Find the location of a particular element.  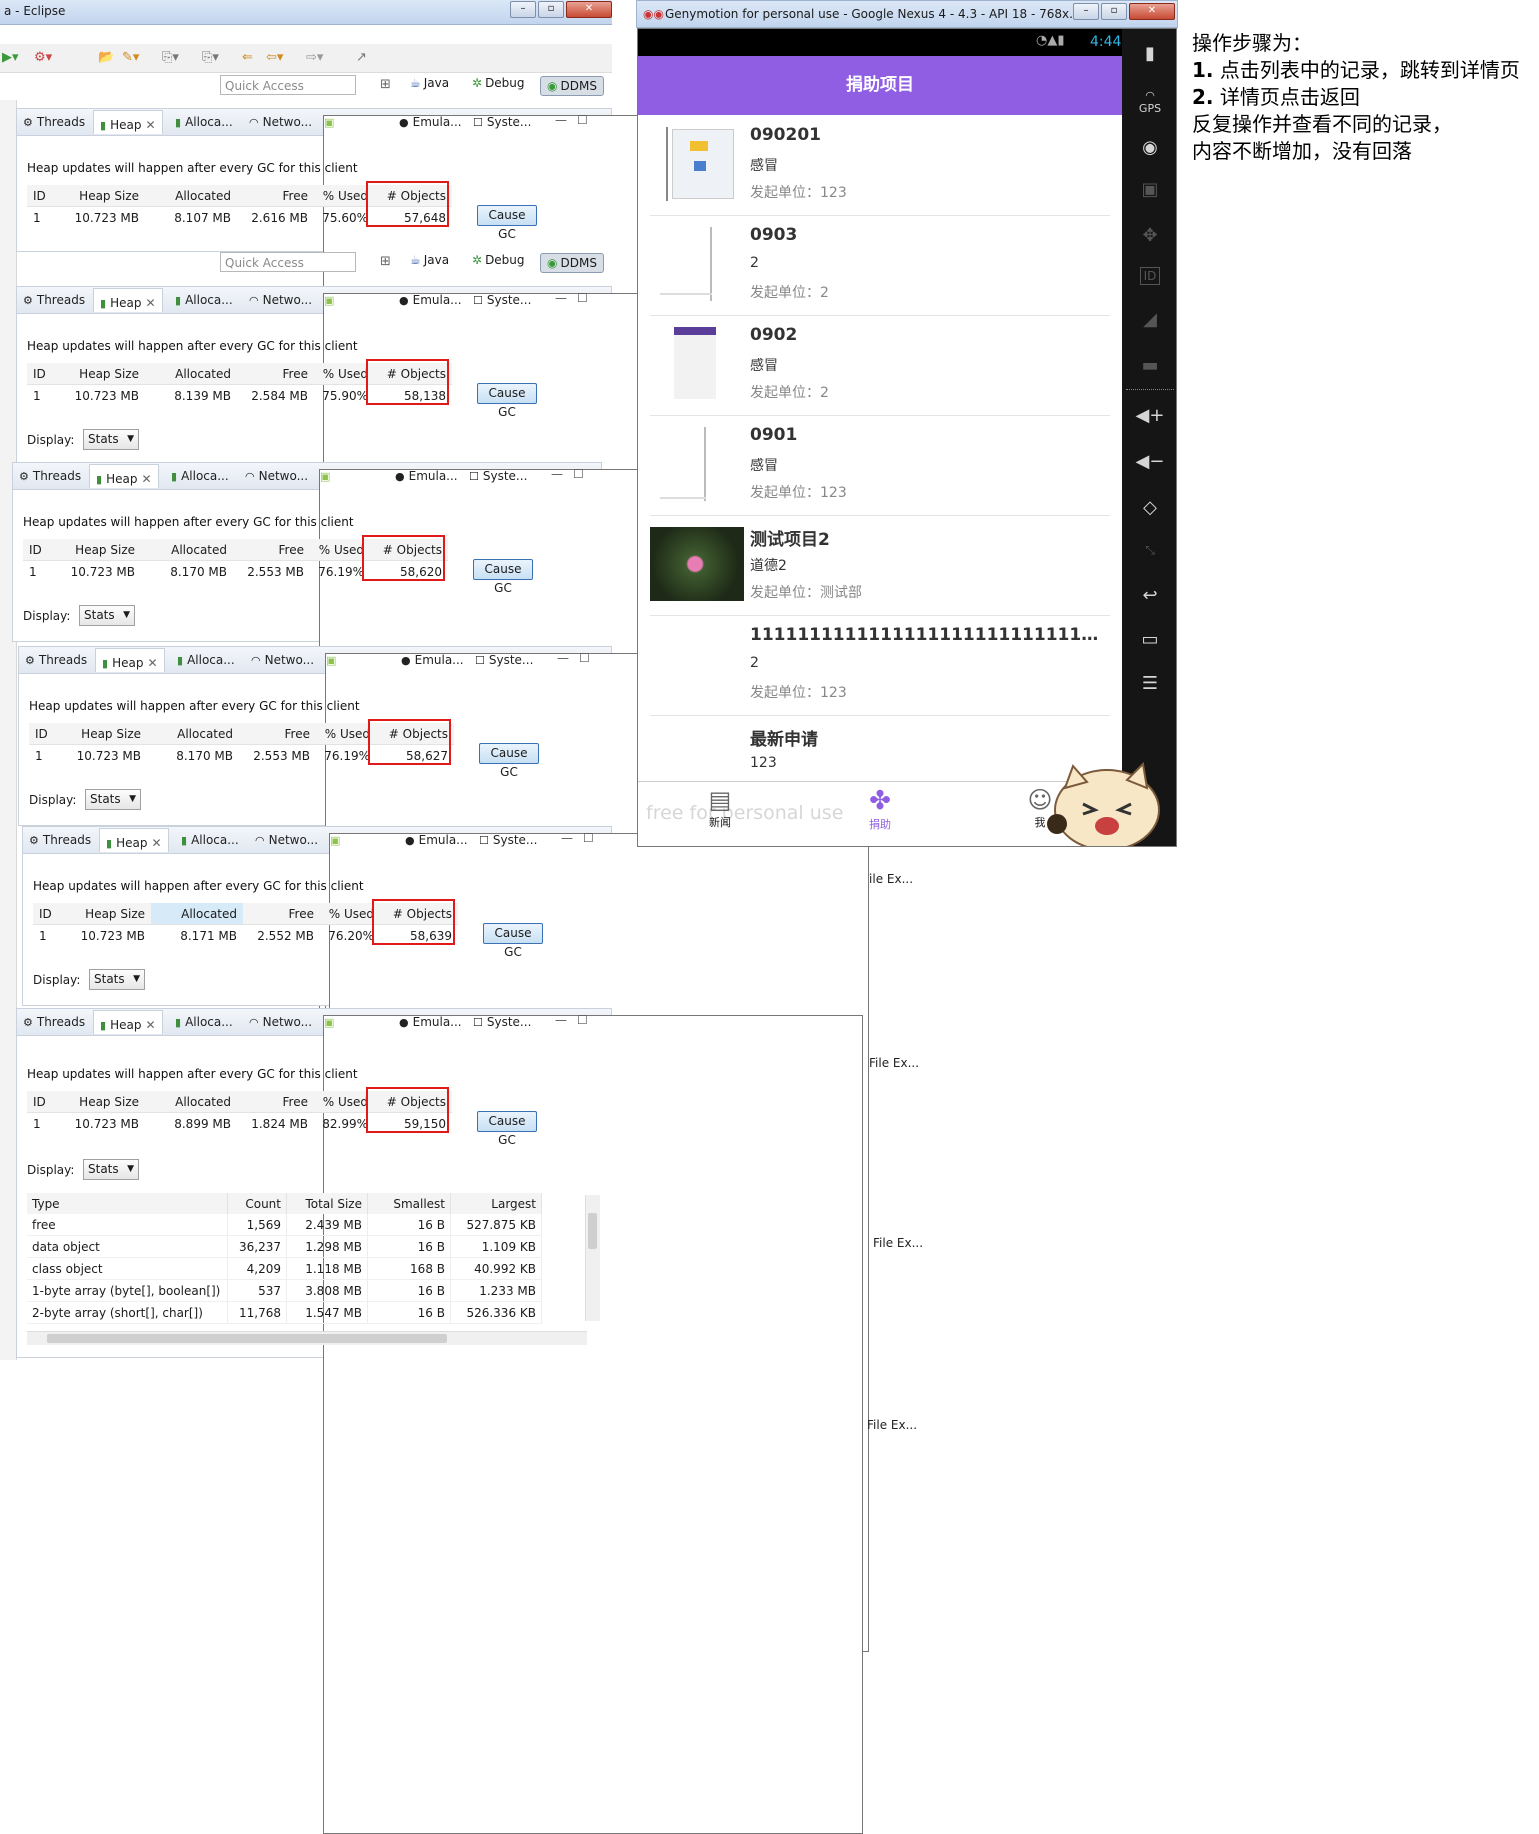

col-count: Count is located at coordinates (257, 1203).